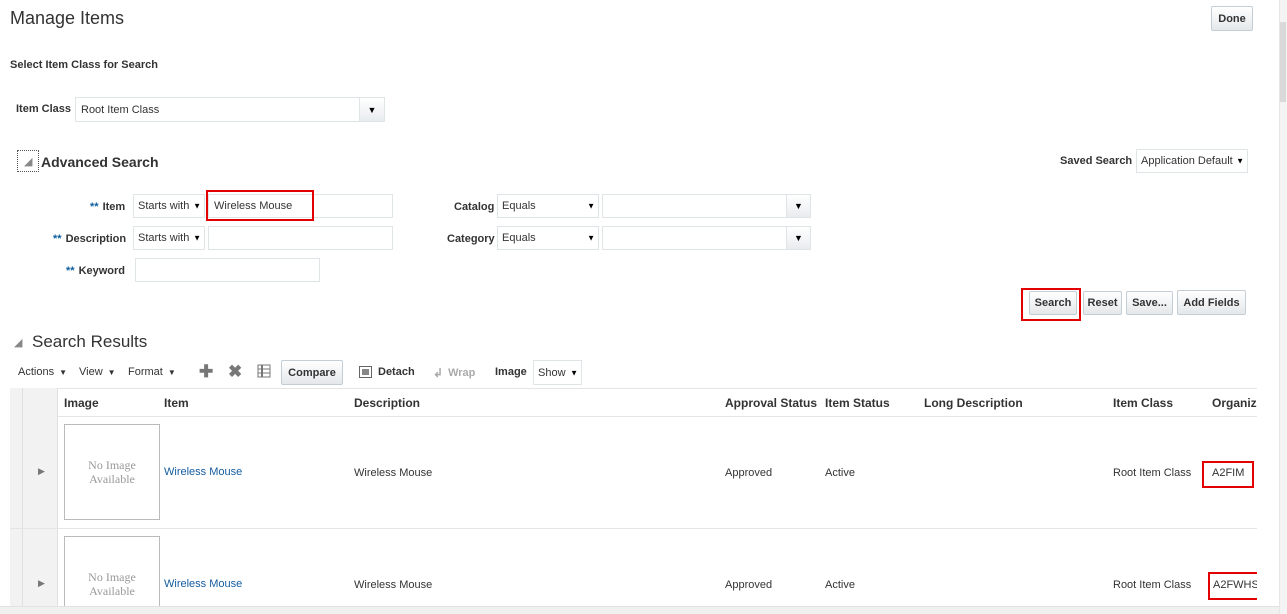 The image size is (1287, 614). What do you see at coordinates (300, 206) in the screenshot?
I see `item-search-input: Wireless Mouse` at bounding box center [300, 206].